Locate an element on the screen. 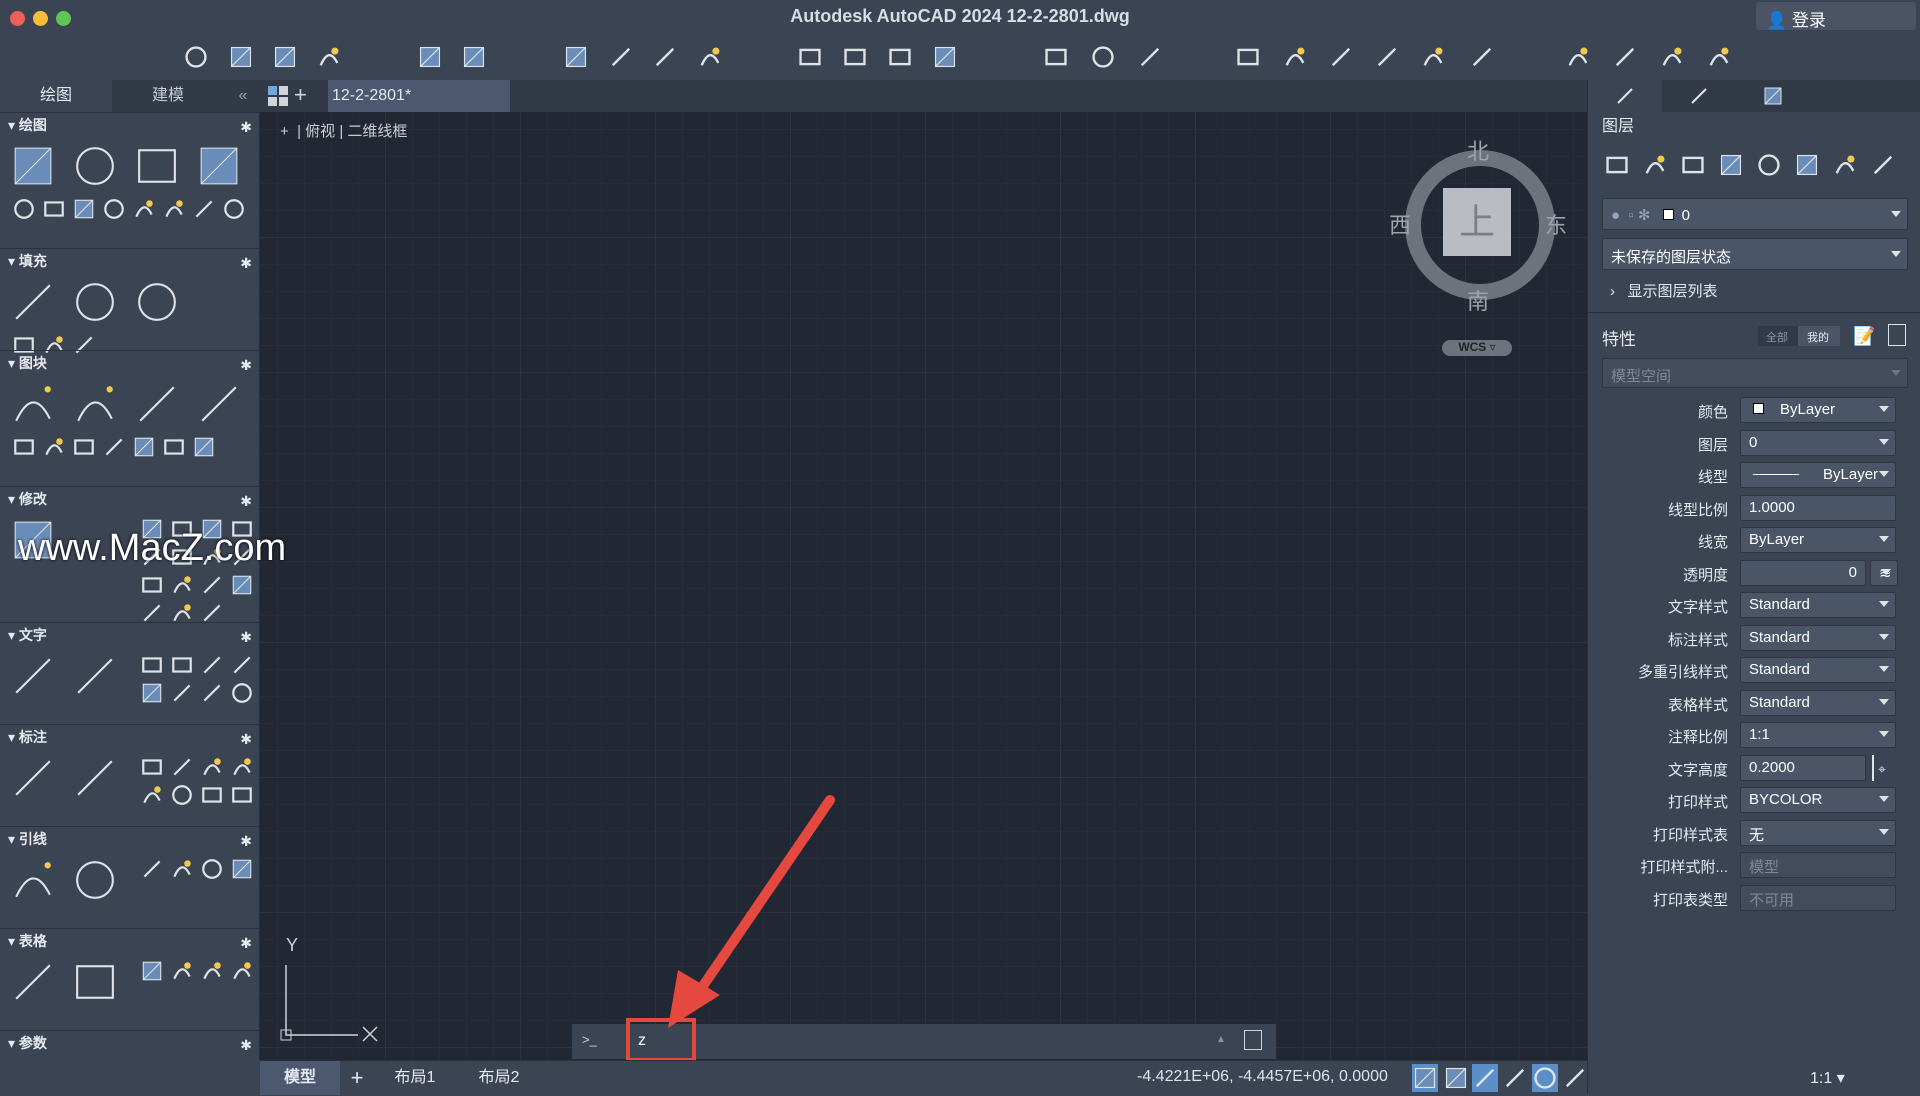 This screenshot has height=1096, width=1920. section-header: ▾ 修改 ✱ is located at coordinates (130, 499).